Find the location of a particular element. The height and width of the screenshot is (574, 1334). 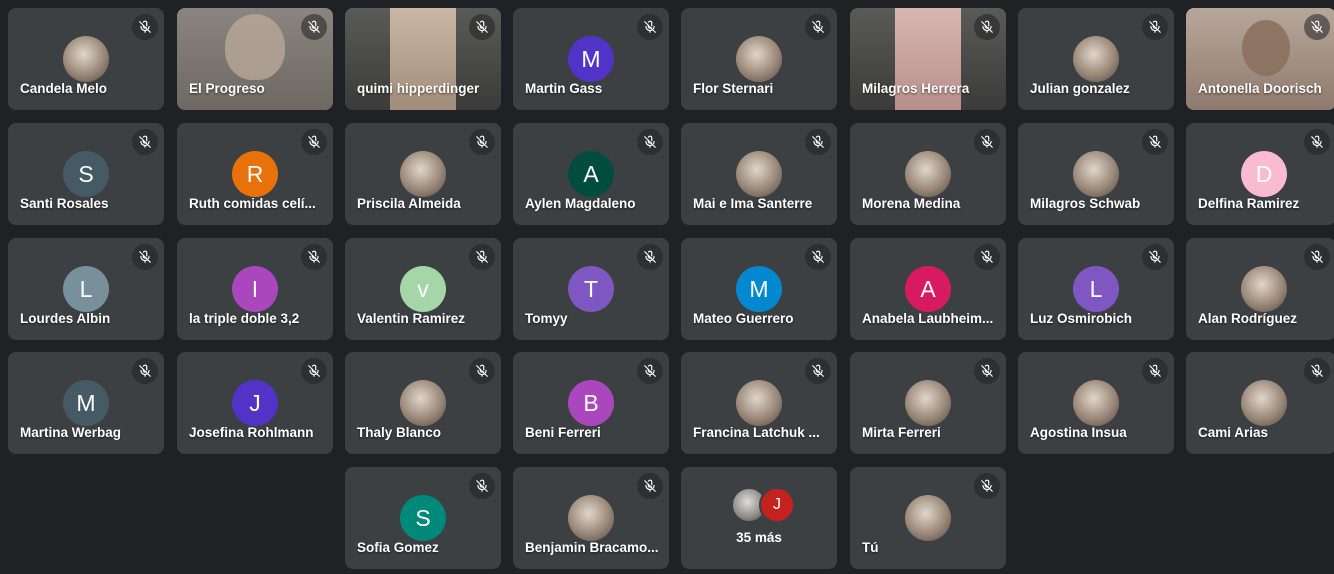

participant-tile: Mirta Ferreri is located at coordinates (928, 403).